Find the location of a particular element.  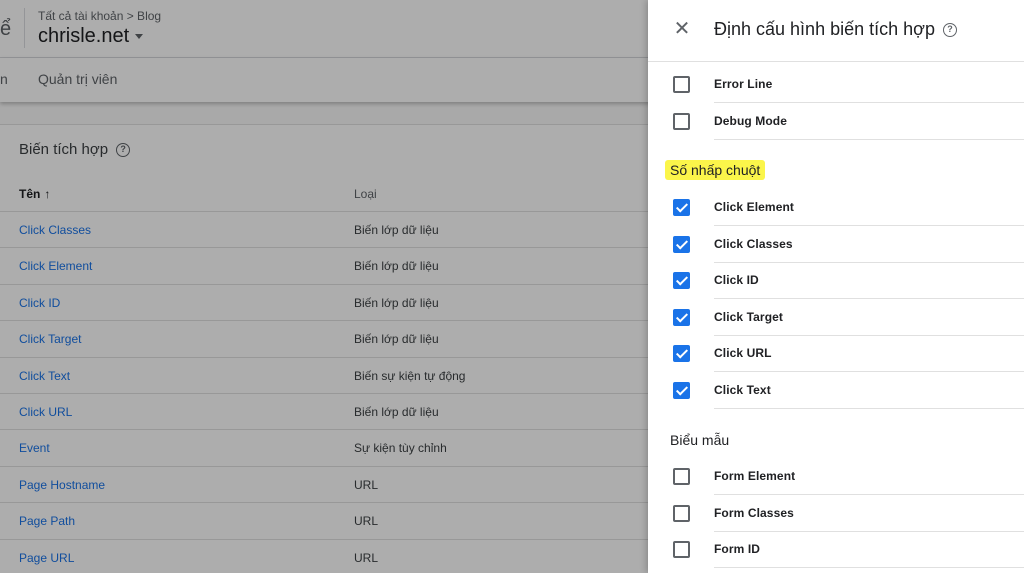

help-icon: ? is located at coordinates (949, 29).